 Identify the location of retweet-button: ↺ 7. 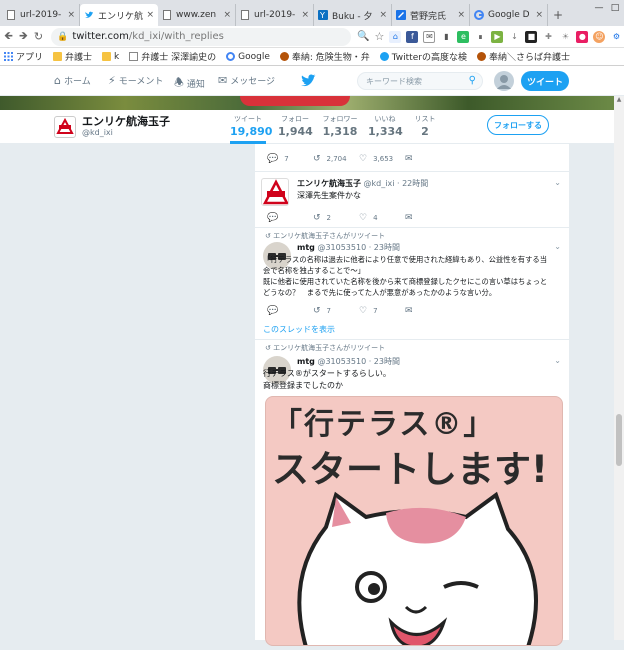
(336, 311).